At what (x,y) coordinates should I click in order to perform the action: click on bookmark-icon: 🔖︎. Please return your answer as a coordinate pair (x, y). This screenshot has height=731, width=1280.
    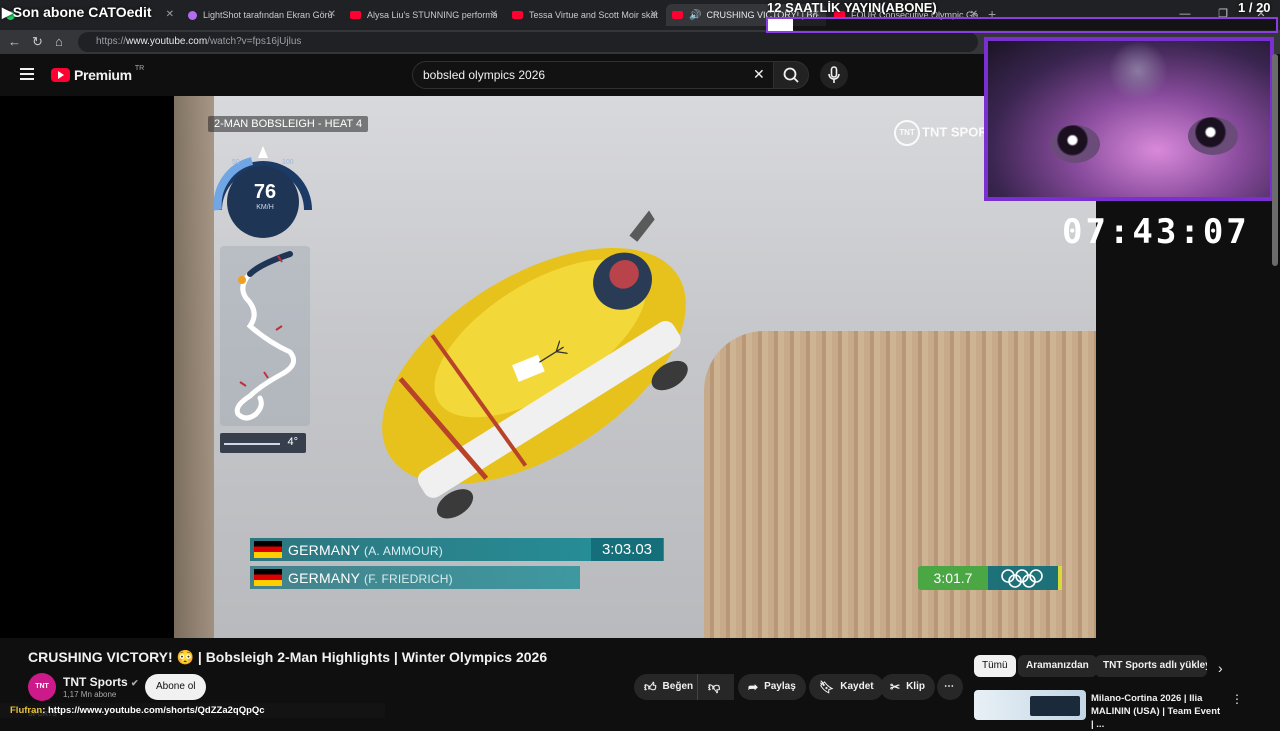
    Looking at the image, I should click on (827, 687).